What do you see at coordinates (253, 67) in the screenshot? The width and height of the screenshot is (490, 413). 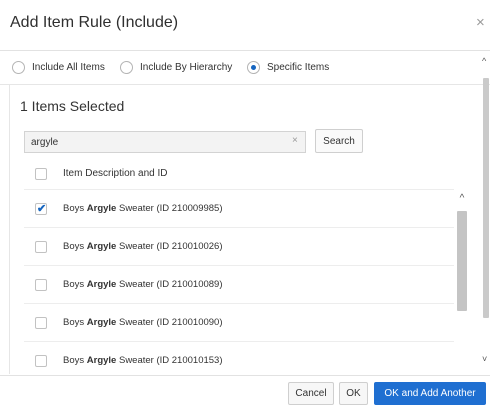 I see `radio-button-selected-icon` at bounding box center [253, 67].